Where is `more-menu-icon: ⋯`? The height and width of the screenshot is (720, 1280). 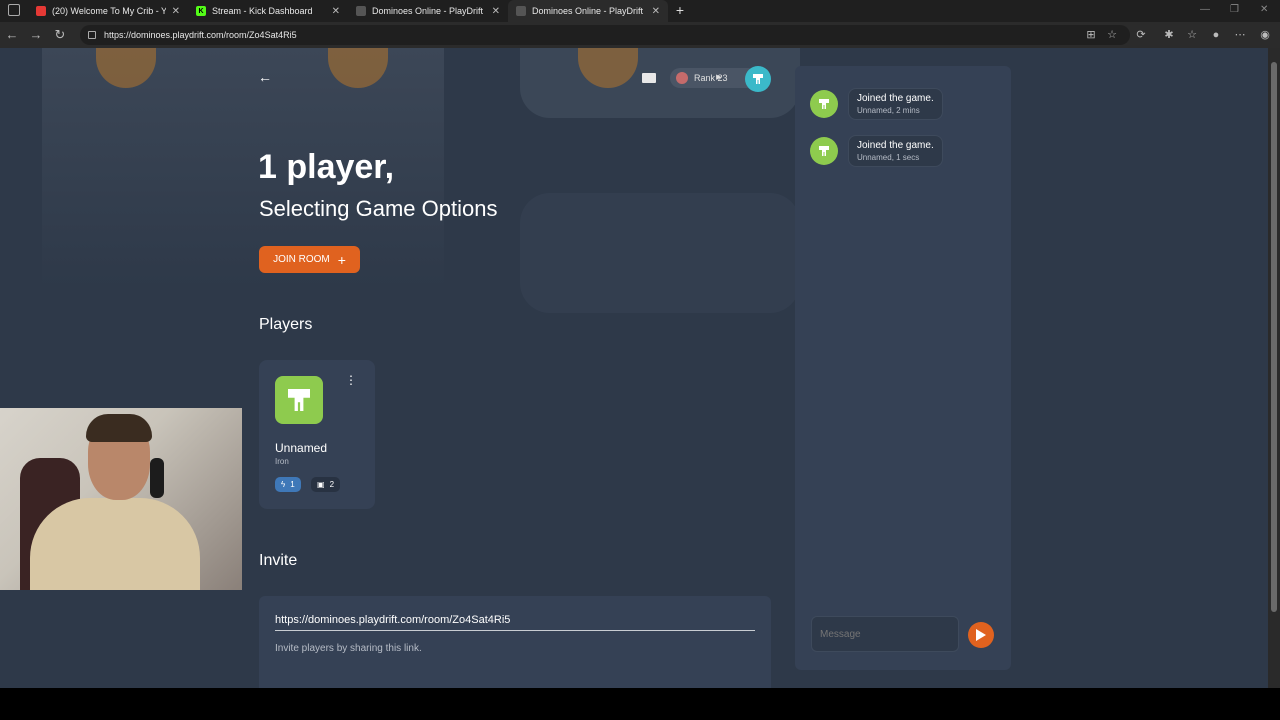 more-menu-icon: ⋯ is located at coordinates (1240, 35).